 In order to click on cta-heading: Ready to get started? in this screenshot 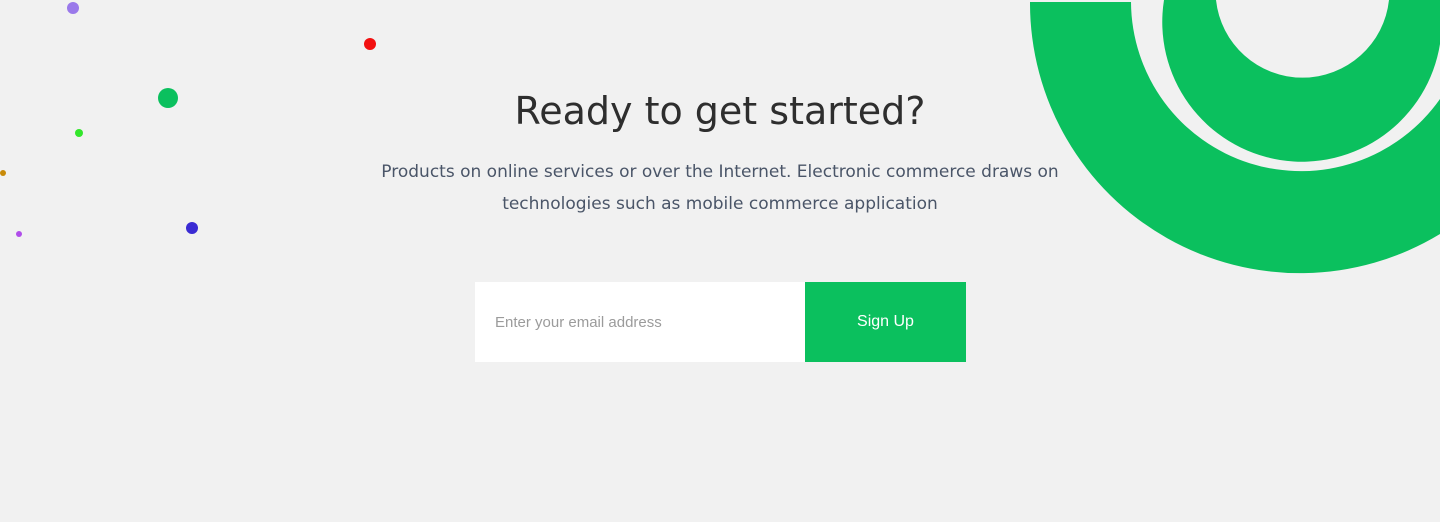, I will do `click(720, 111)`.